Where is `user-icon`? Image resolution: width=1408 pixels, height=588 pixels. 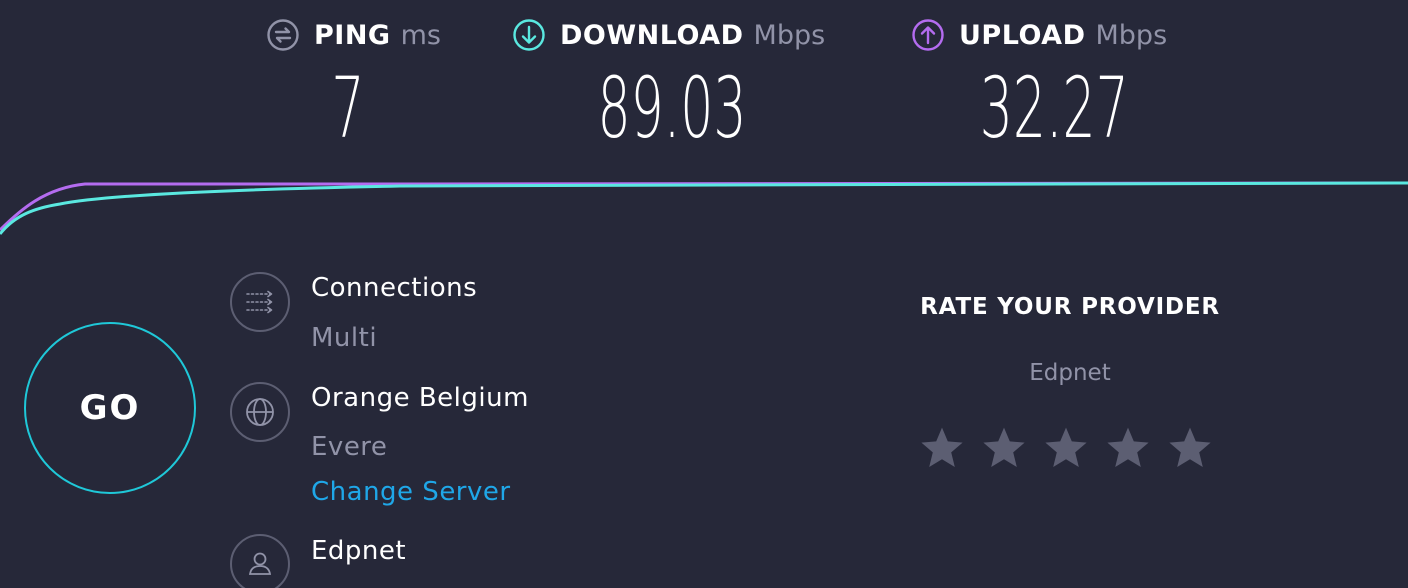
user-icon is located at coordinates (260, 561).